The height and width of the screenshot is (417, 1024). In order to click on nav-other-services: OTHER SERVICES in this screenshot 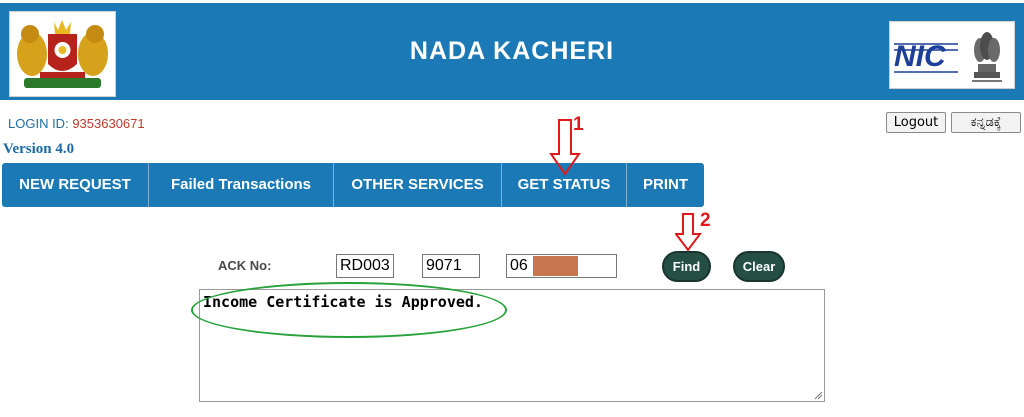, I will do `click(418, 185)`.